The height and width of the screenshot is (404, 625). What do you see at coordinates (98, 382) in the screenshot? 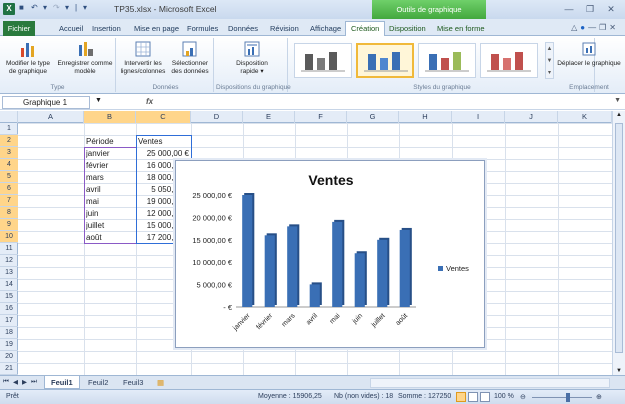
I see `sheet-tab: Feuil2` at bounding box center [98, 382].